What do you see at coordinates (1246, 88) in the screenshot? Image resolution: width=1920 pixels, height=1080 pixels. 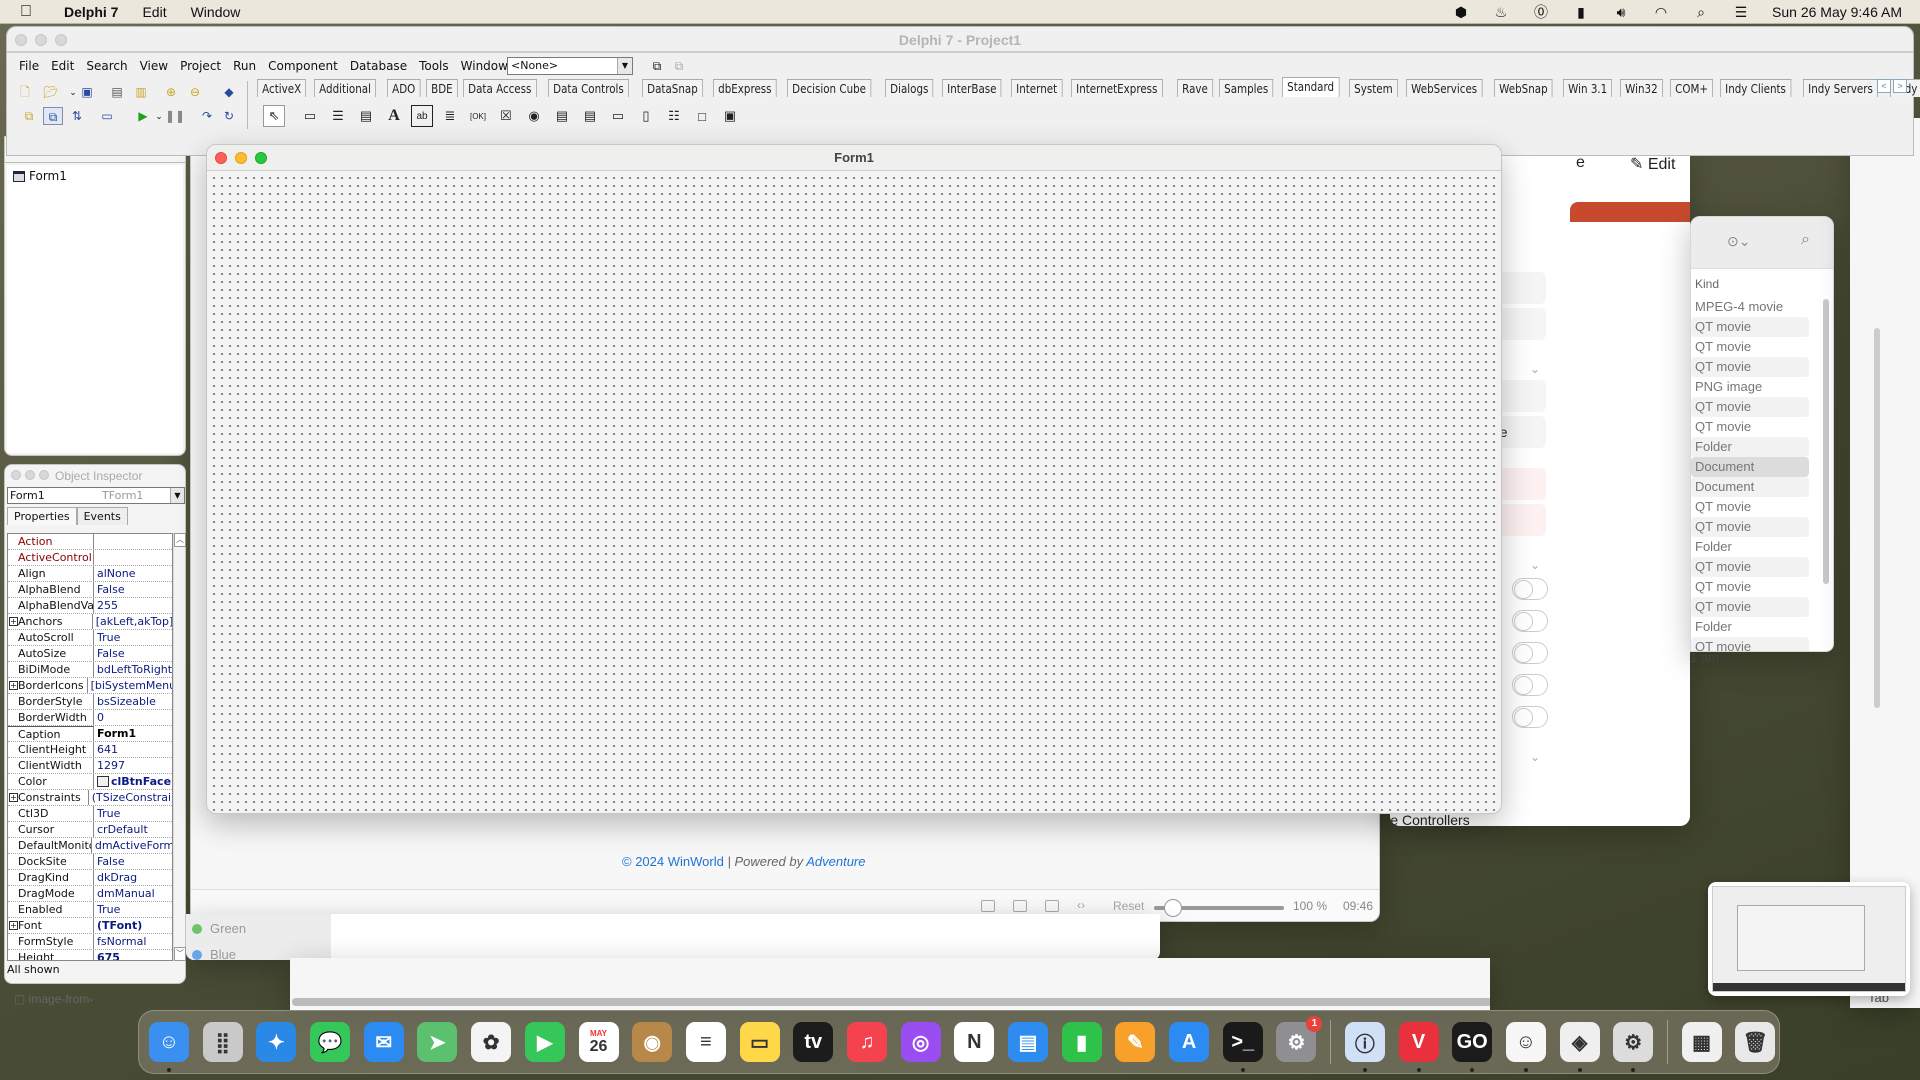 I see `palette-tab-samples: Samples` at bounding box center [1246, 88].